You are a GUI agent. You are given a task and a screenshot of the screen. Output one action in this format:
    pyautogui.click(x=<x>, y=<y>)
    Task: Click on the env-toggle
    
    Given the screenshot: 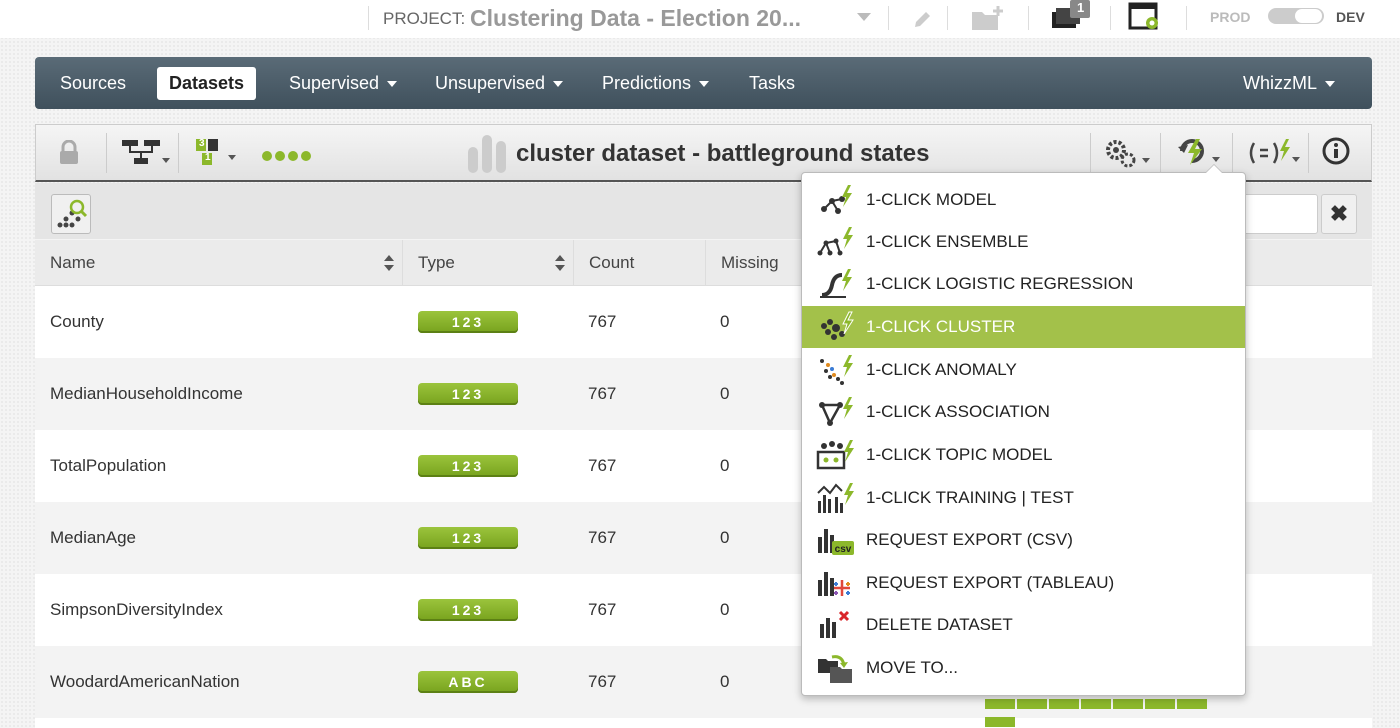 What is the action you would take?
    pyautogui.click(x=1296, y=16)
    